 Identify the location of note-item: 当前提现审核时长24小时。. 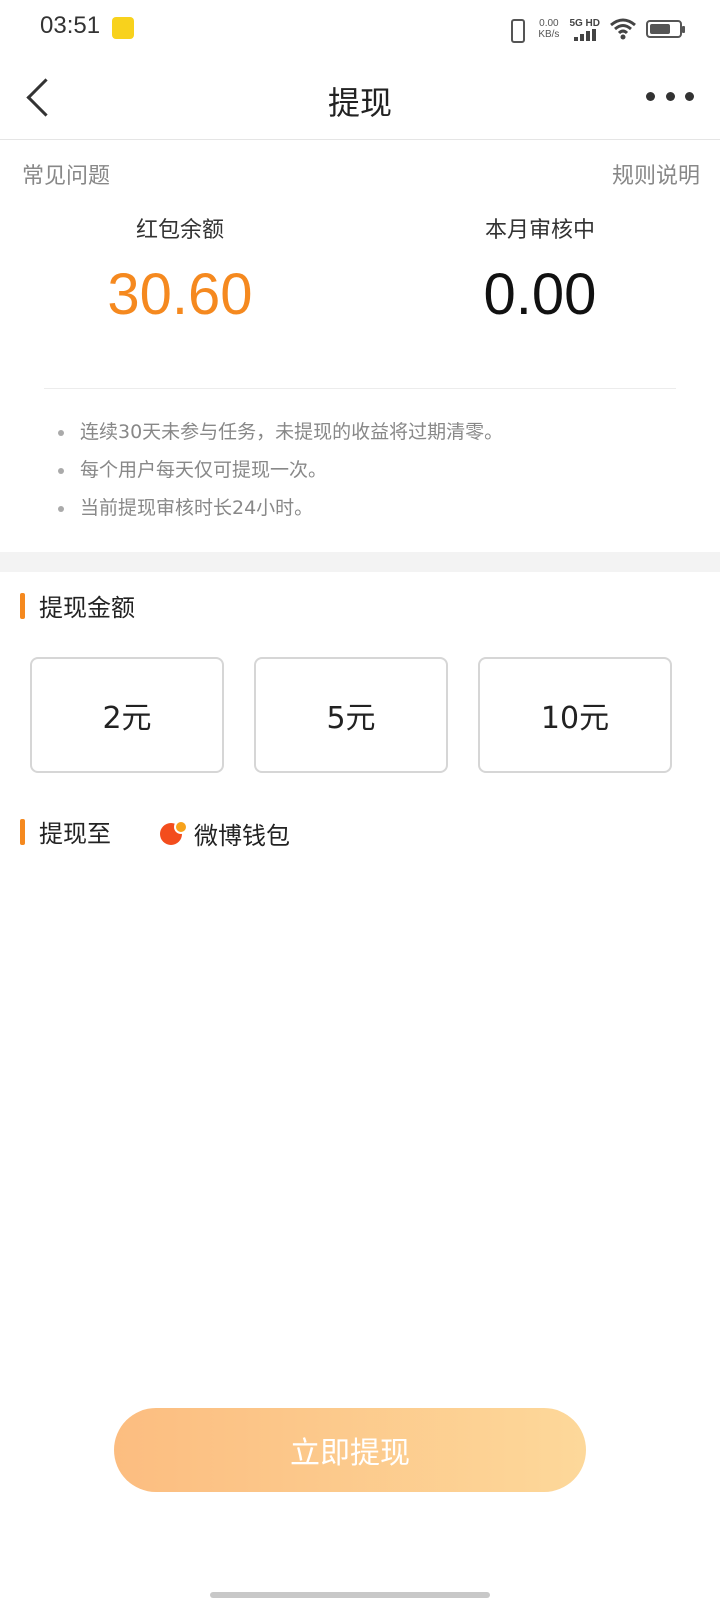
(280, 513).